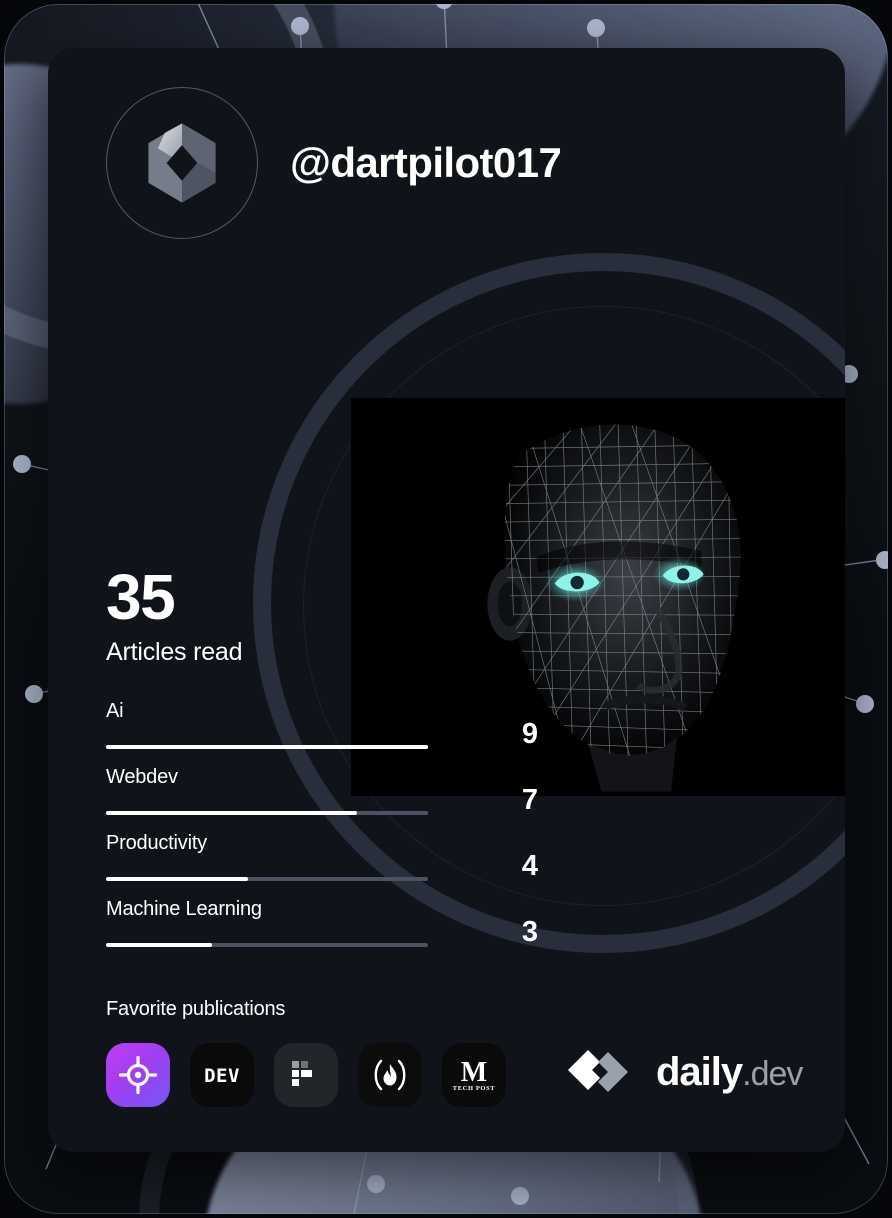 The image size is (892, 1218). I want to click on svg-text: DEV, so click(222, 1076).